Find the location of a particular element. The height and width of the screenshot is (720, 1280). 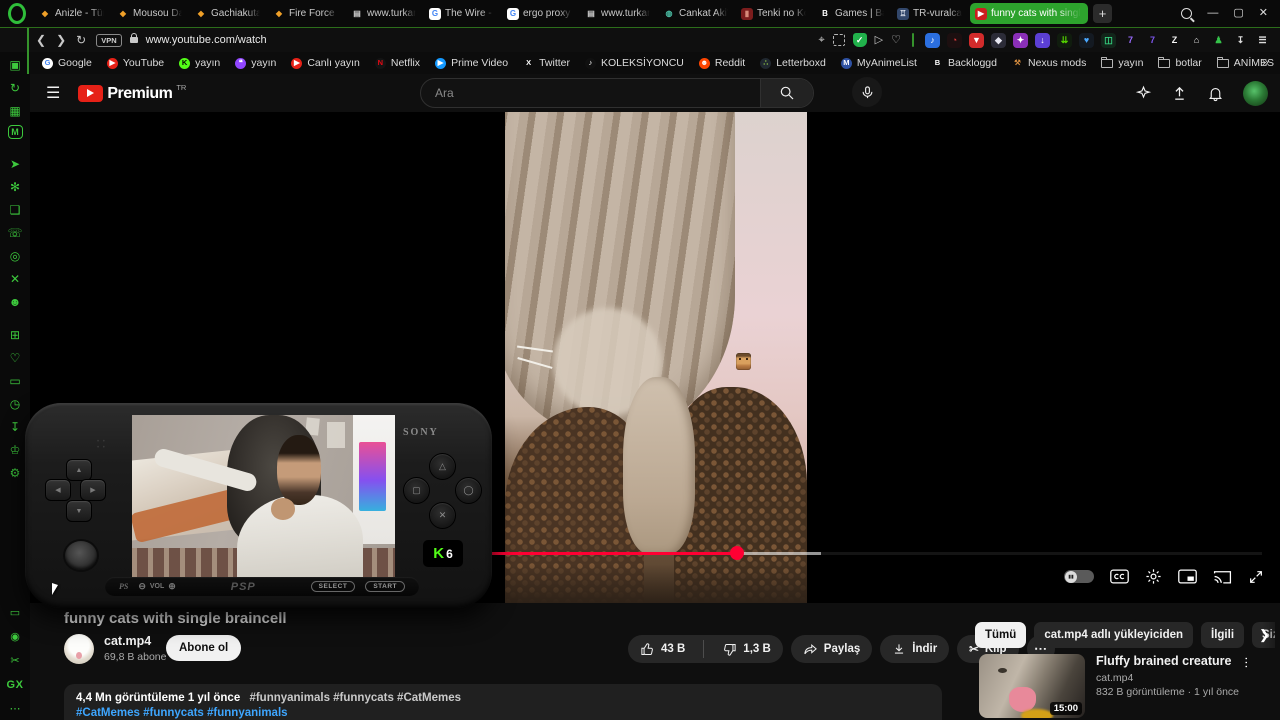

bookmark-item: ♪ KOLEKSİYONCU is located at coordinates (634, 63).